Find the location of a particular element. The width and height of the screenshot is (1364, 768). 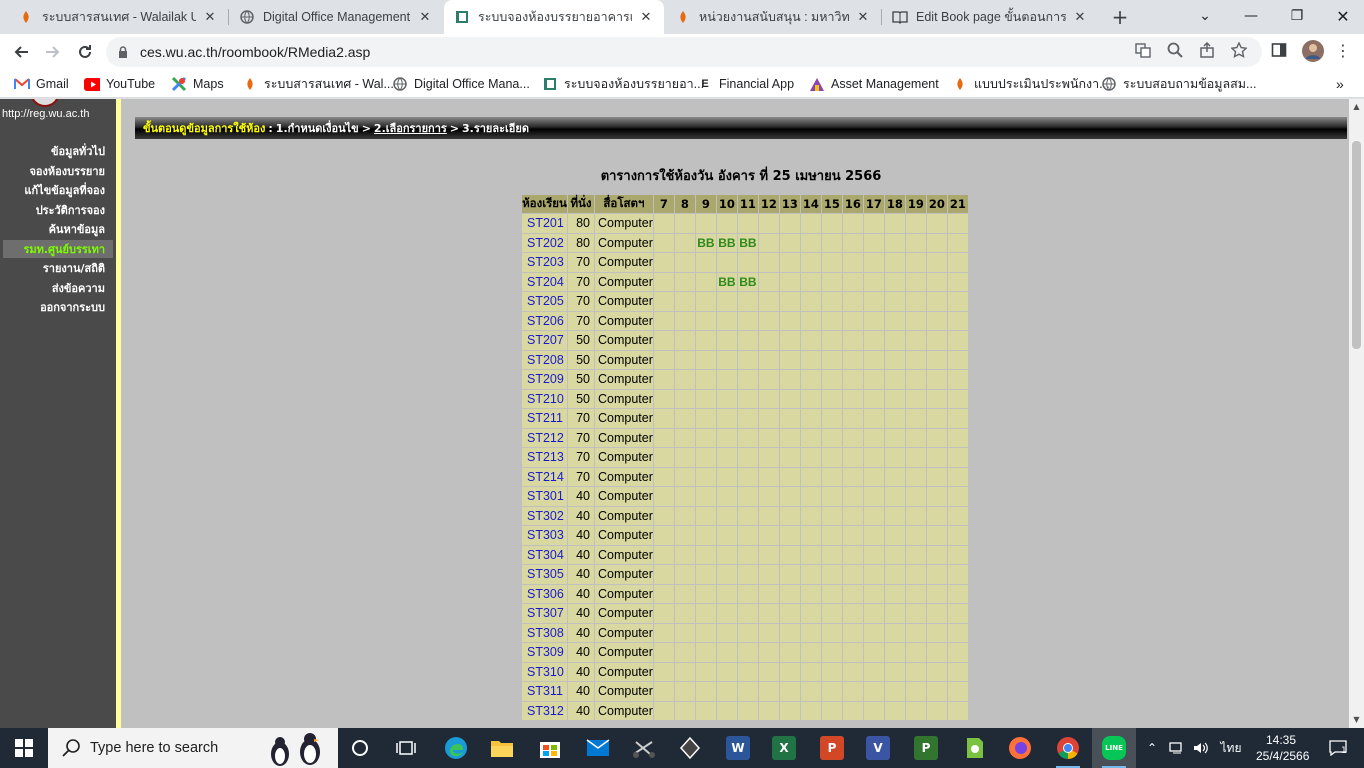

tab-support-units: หน่วยงานสนับสนุน : มหาวิทยาลัย ✕ is located at coordinates (773, 17).